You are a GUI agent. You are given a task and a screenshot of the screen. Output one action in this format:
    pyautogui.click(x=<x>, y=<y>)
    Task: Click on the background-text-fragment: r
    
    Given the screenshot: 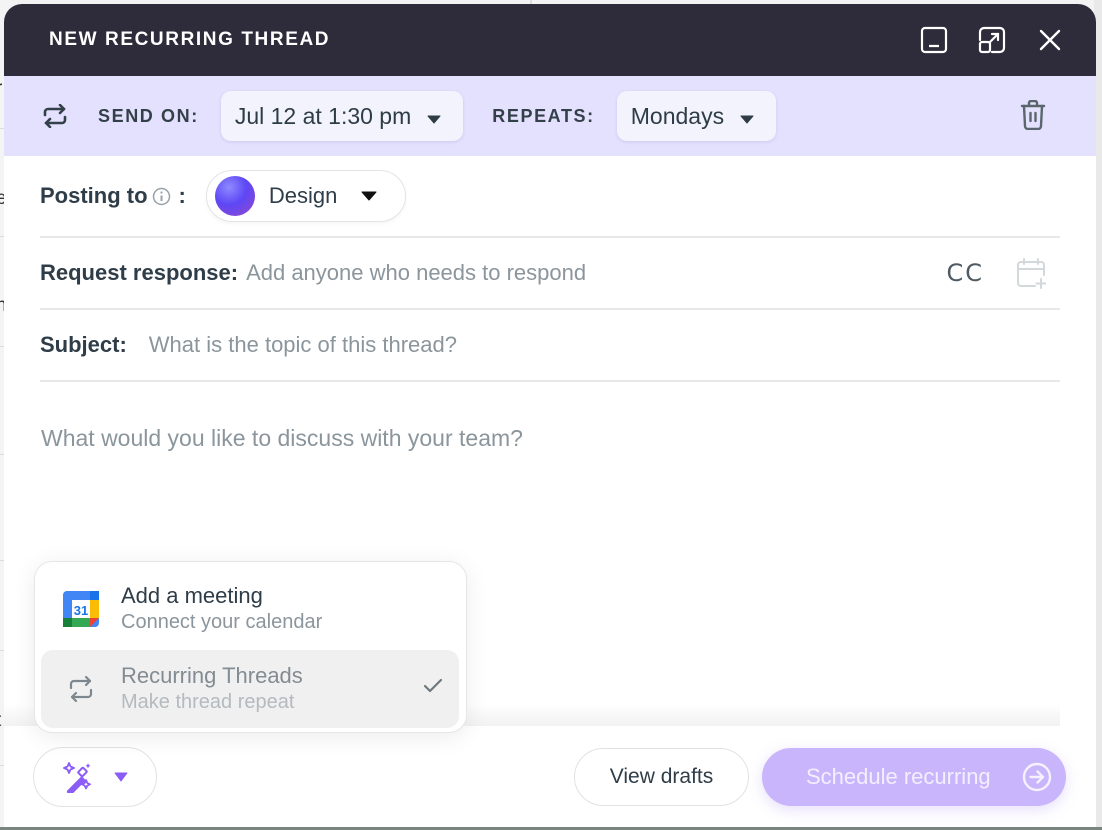 What is the action you would take?
    pyautogui.click(x=1, y=89)
    